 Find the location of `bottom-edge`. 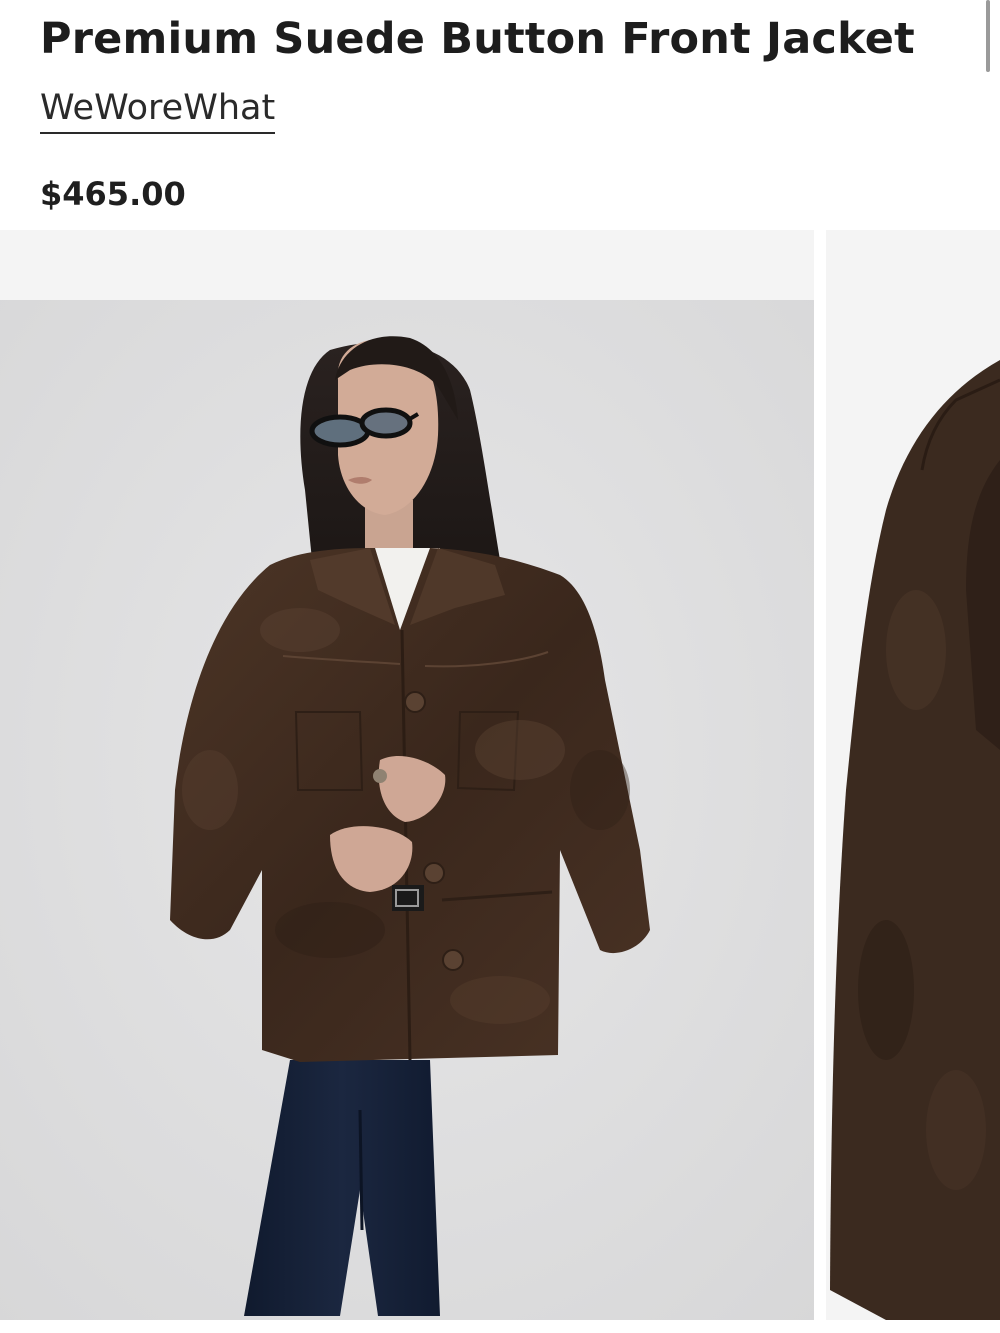

bottom-edge is located at coordinates (500, 1326).